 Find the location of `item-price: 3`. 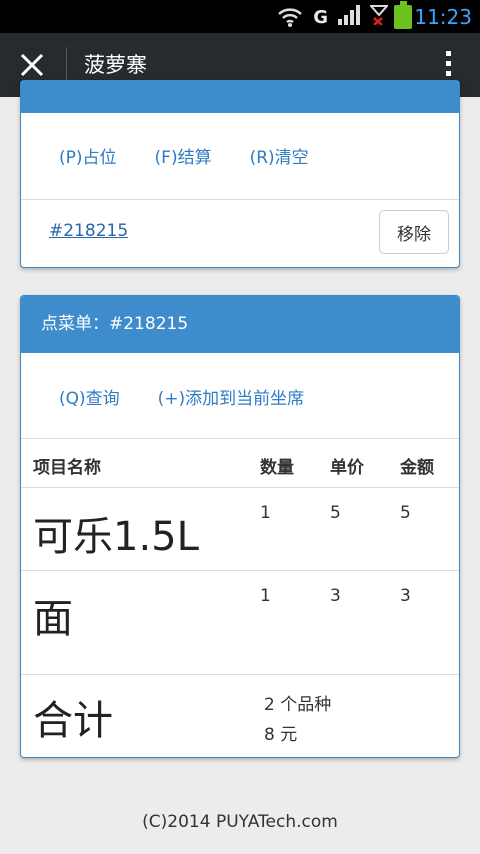

item-price: 3 is located at coordinates (335, 596).